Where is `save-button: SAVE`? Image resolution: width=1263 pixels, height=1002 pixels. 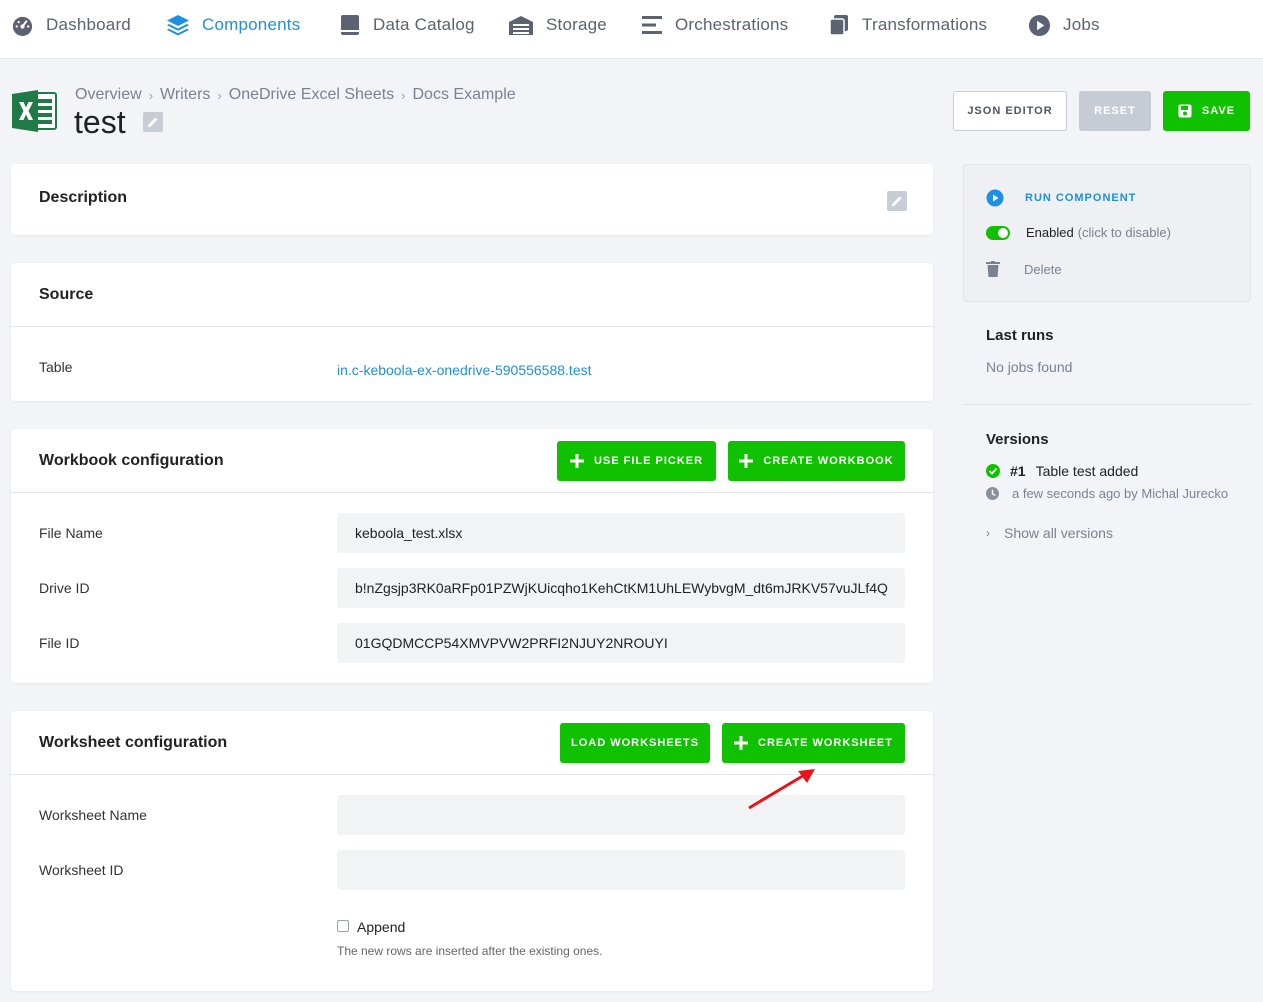
save-button: SAVE is located at coordinates (1206, 111).